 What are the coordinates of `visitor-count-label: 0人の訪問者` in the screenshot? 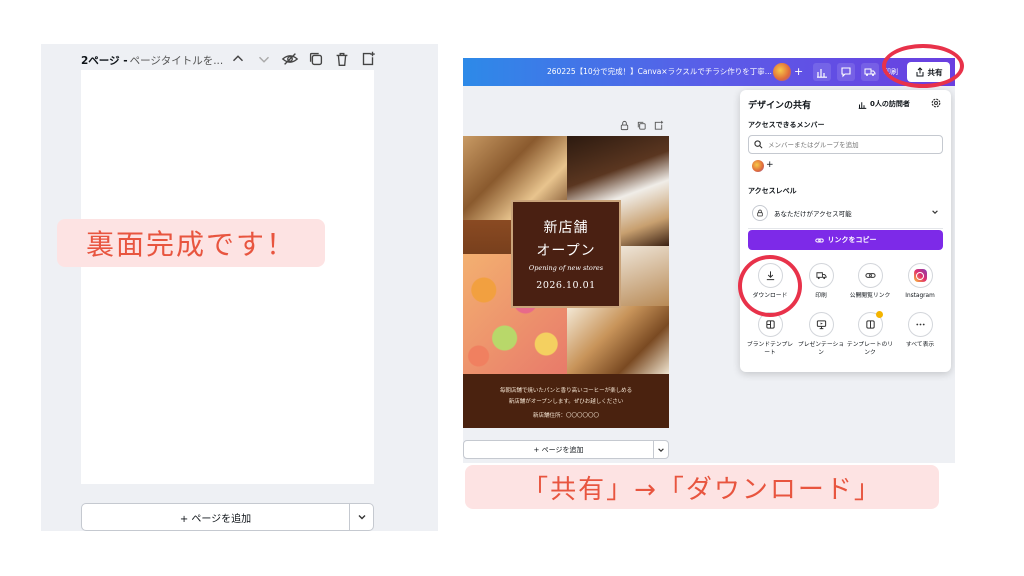 It's located at (890, 104).